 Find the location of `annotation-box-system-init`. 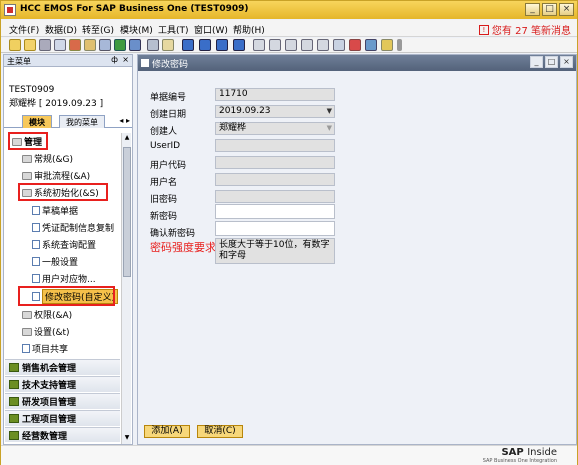

annotation-box-system-init is located at coordinates (63, 192).